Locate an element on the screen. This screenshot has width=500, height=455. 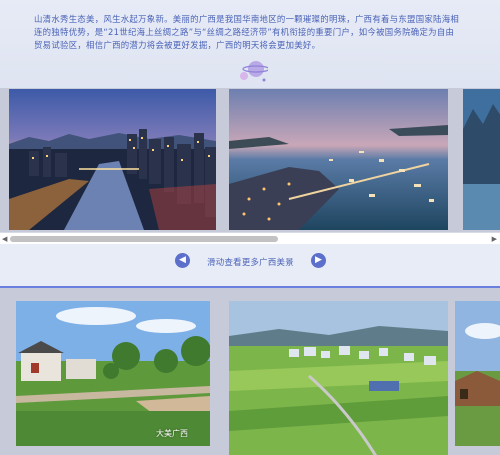
watermark-logo: 大美广西 is located at coordinates (172, 433).